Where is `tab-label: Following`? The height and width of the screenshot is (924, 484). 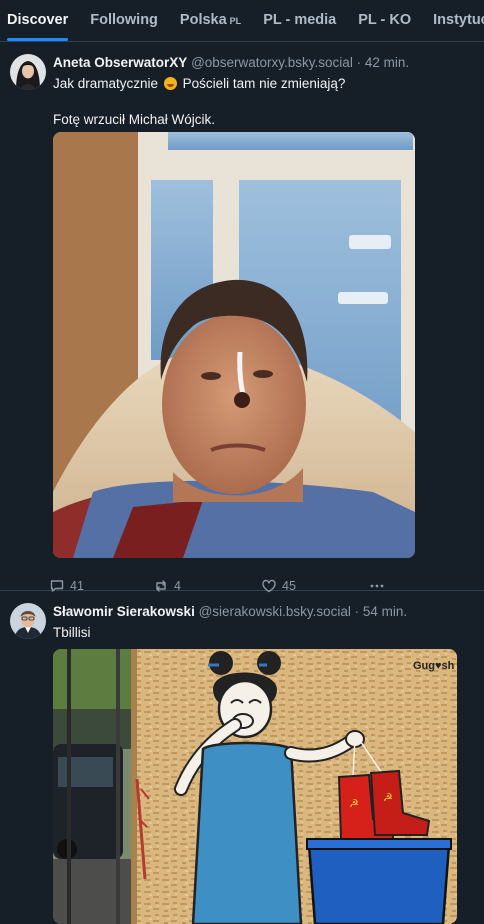
tab-label: Following is located at coordinates (124, 20).